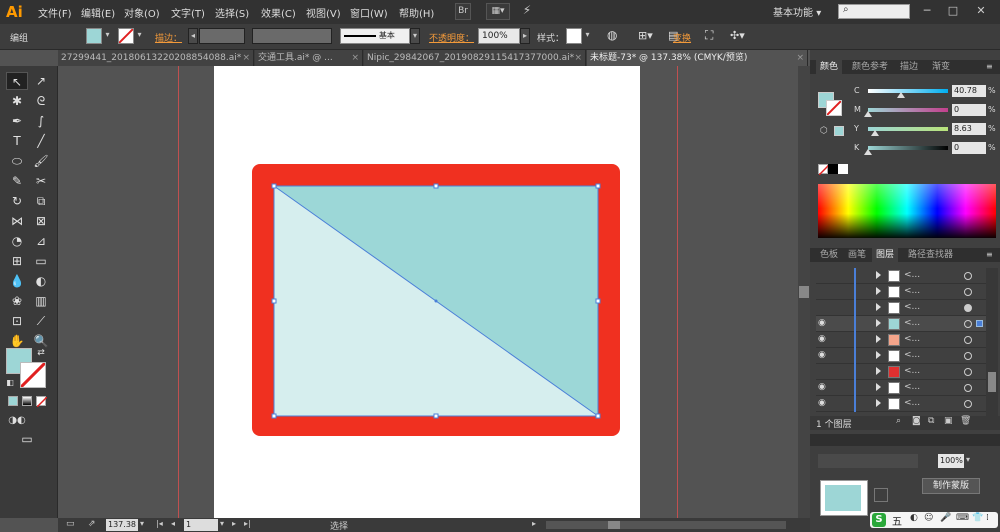 The width and height of the screenshot is (1000, 532). I want to click on ime-logo-icon: S, so click(879, 520).